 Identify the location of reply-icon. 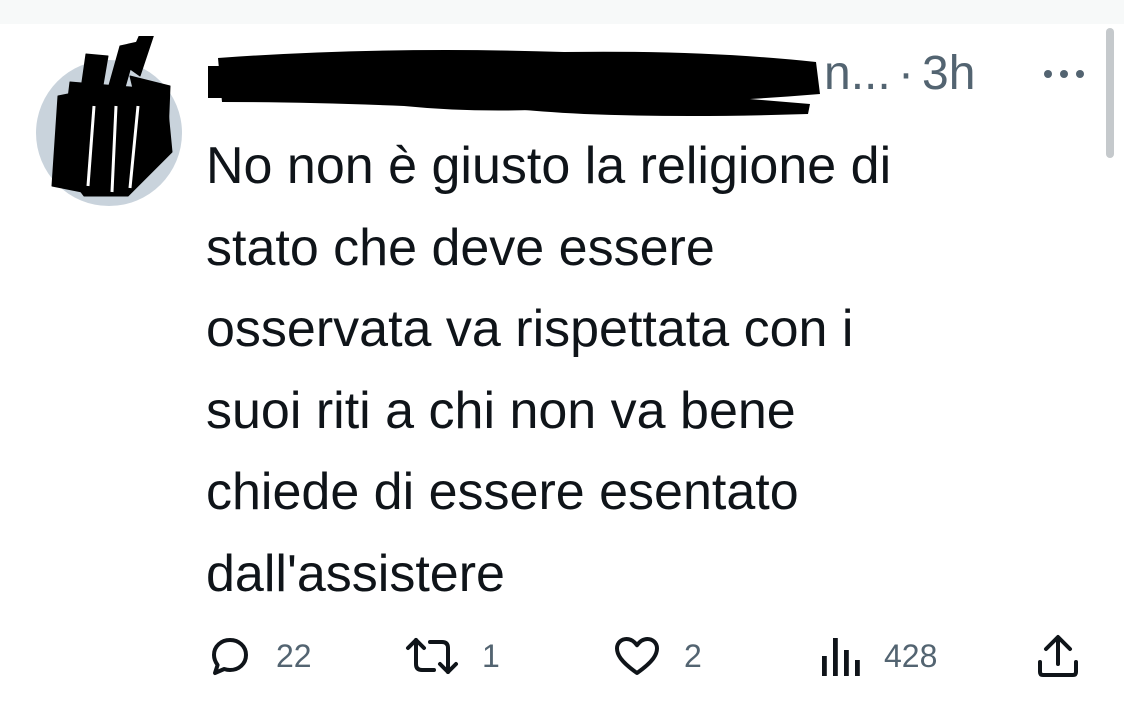
(230, 656).